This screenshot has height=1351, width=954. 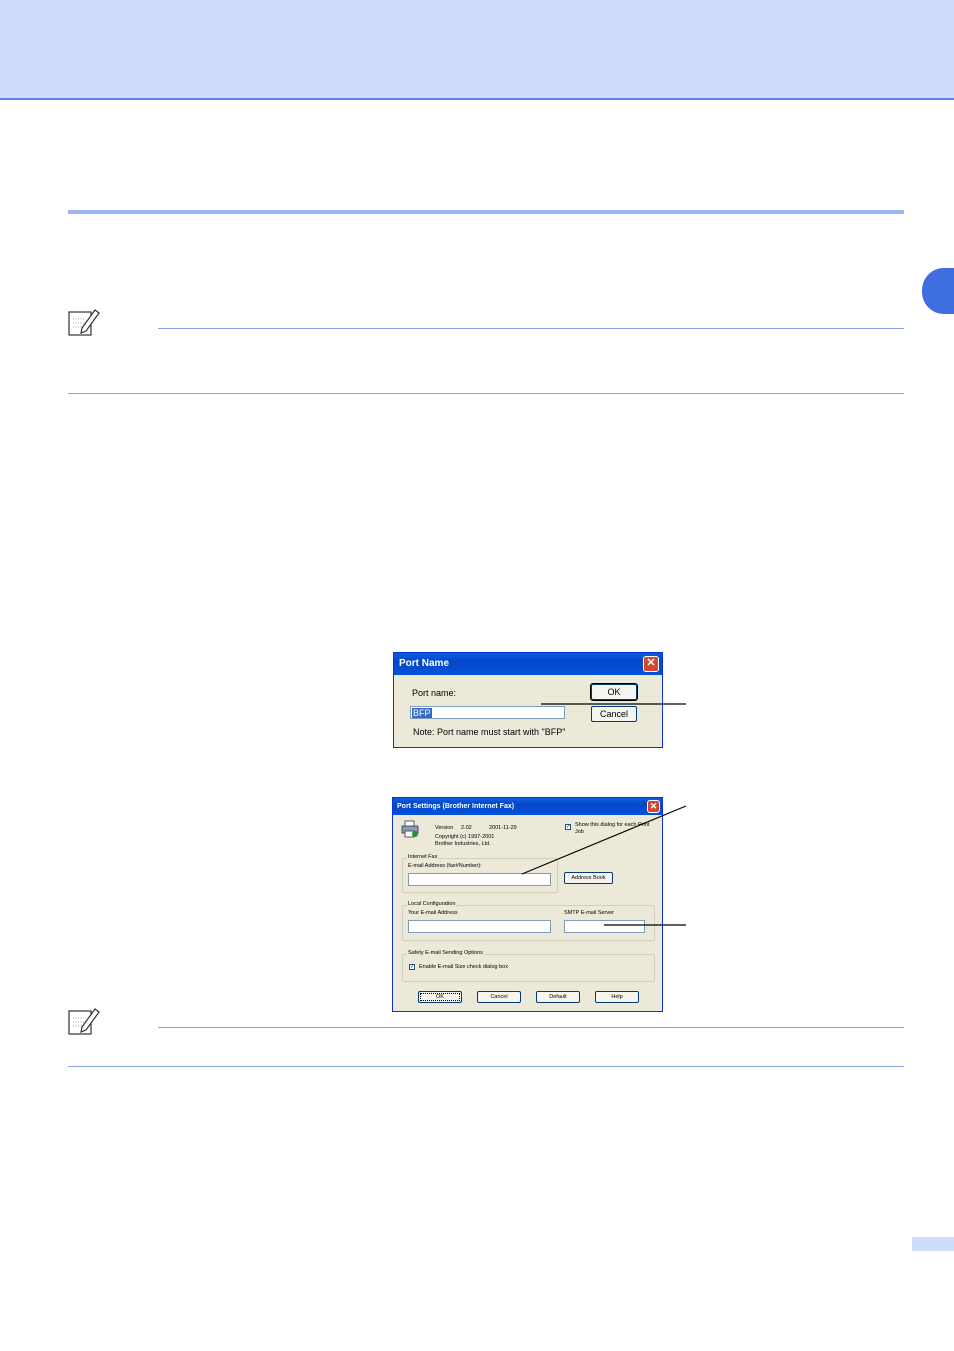 I want to click on callout-lines, so click(x=604, y=814).